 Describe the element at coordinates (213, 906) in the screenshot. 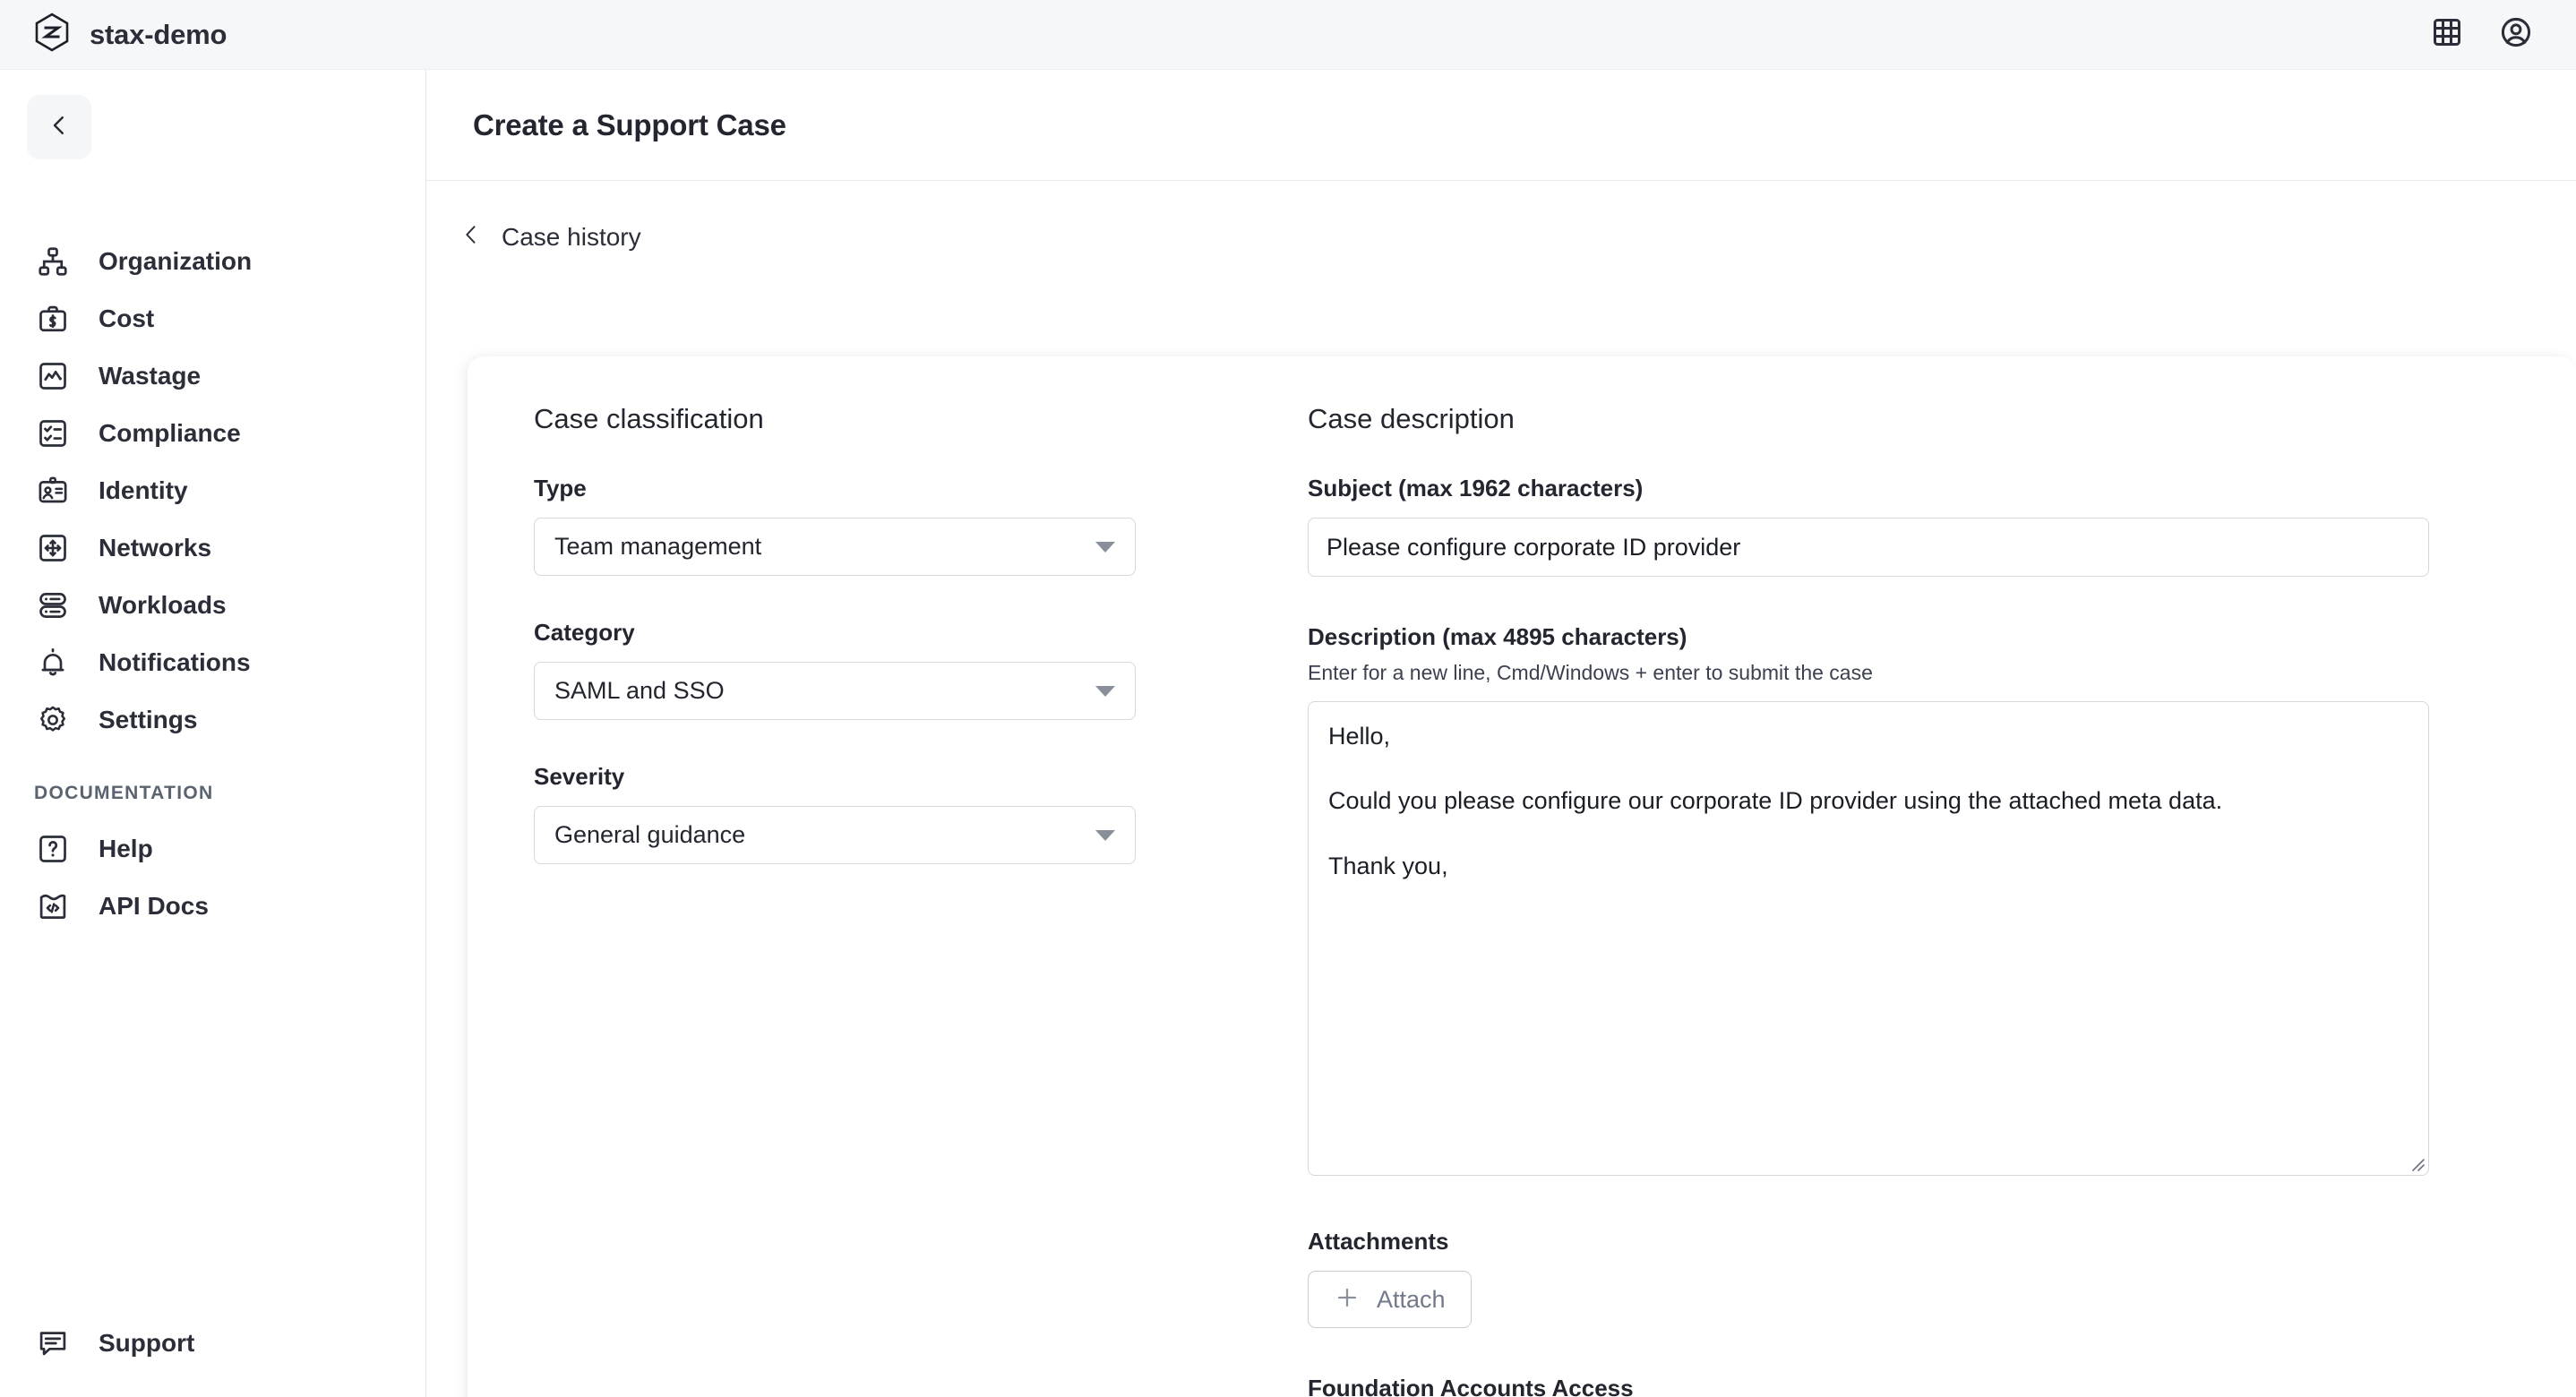

I see `sidebar-item-api-docs: API Docs` at that location.